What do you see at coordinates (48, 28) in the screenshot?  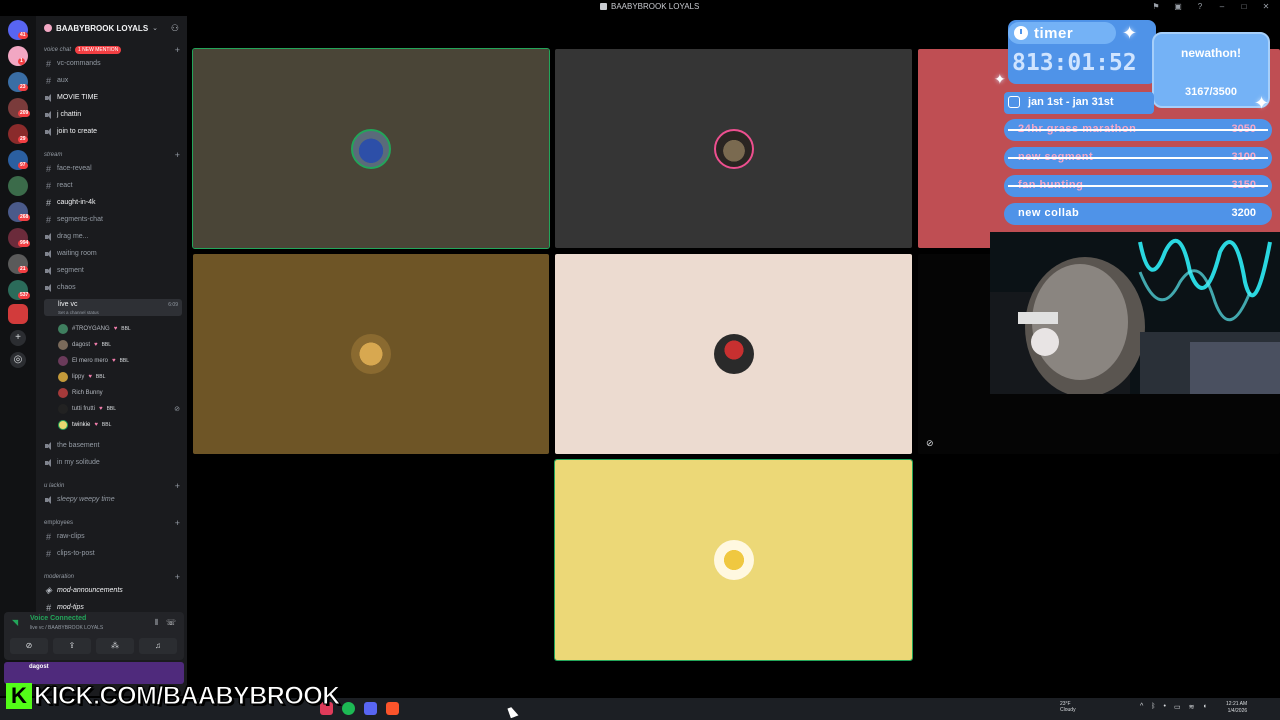 I see `server-dot-icon` at bounding box center [48, 28].